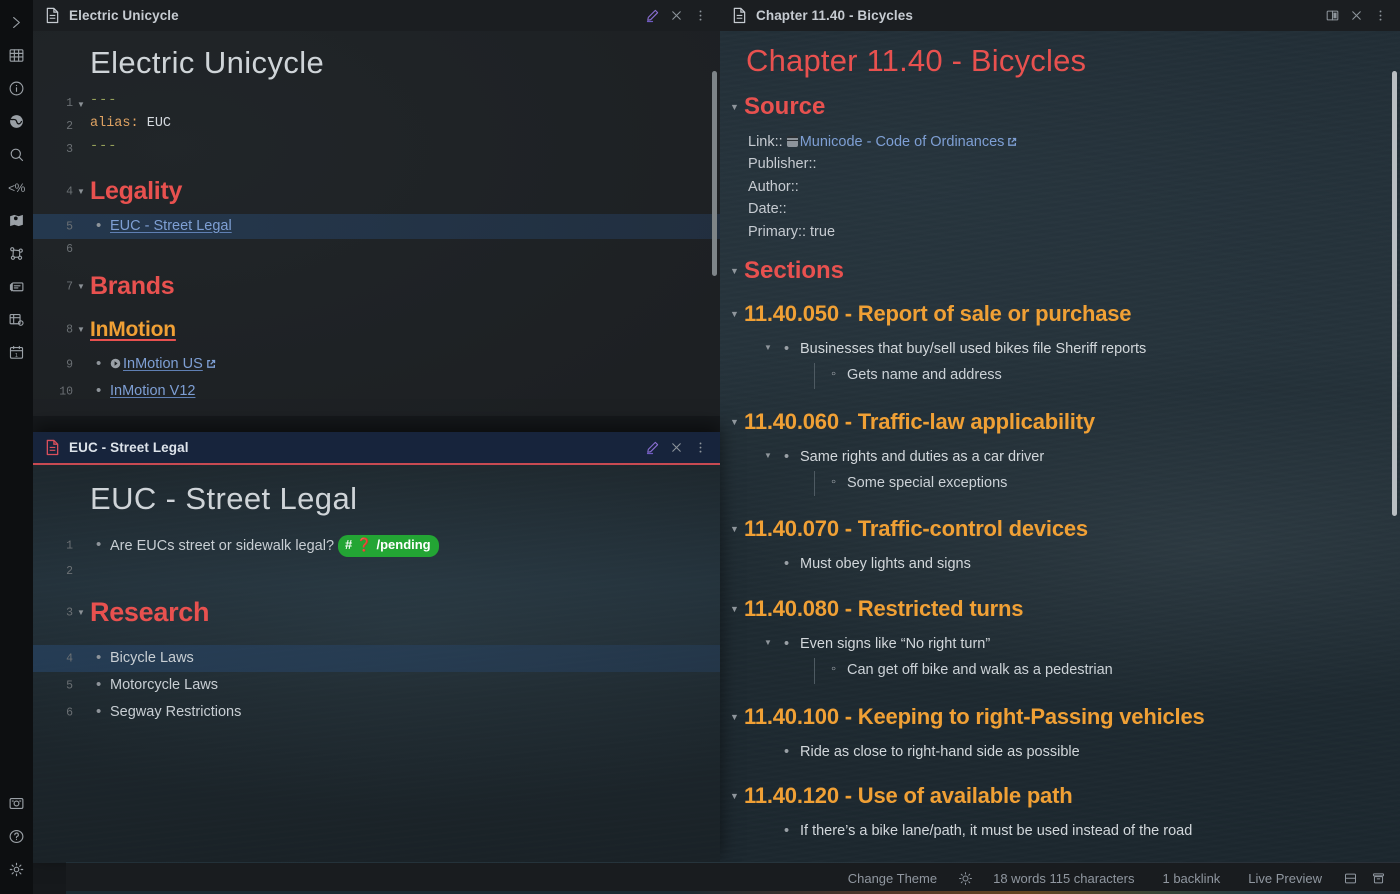 This screenshot has height=894, width=1400. Describe the element at coordinates (16, 836) in the screenshot. I see `help-icon` at that location.